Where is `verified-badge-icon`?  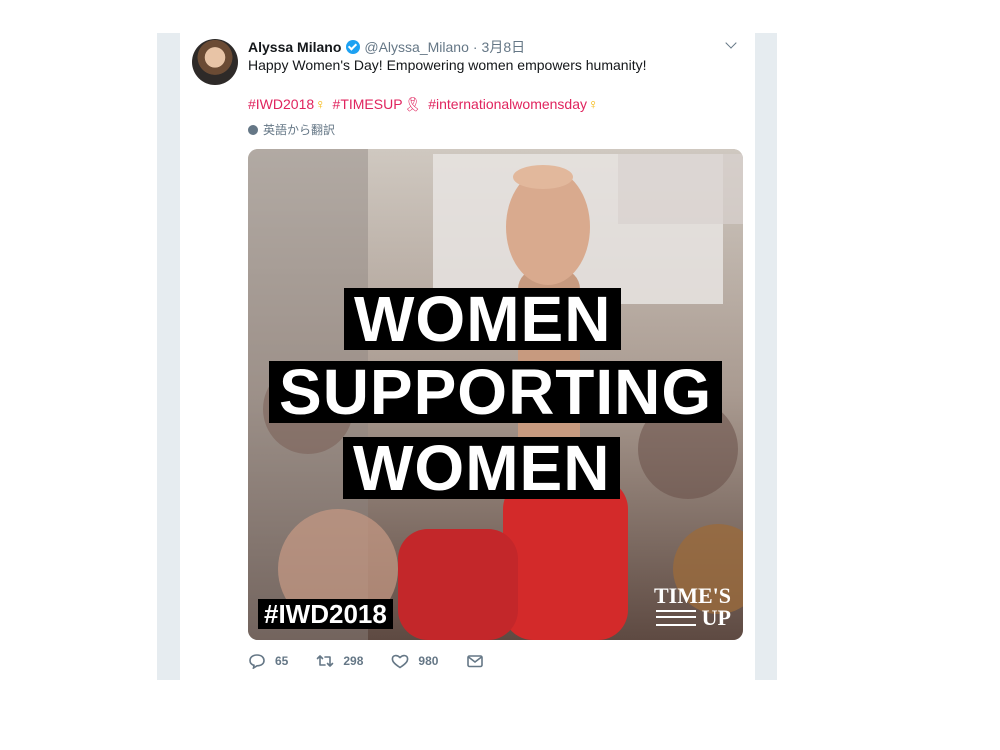 verified-badge-icon is located at coordinates (353, 47).